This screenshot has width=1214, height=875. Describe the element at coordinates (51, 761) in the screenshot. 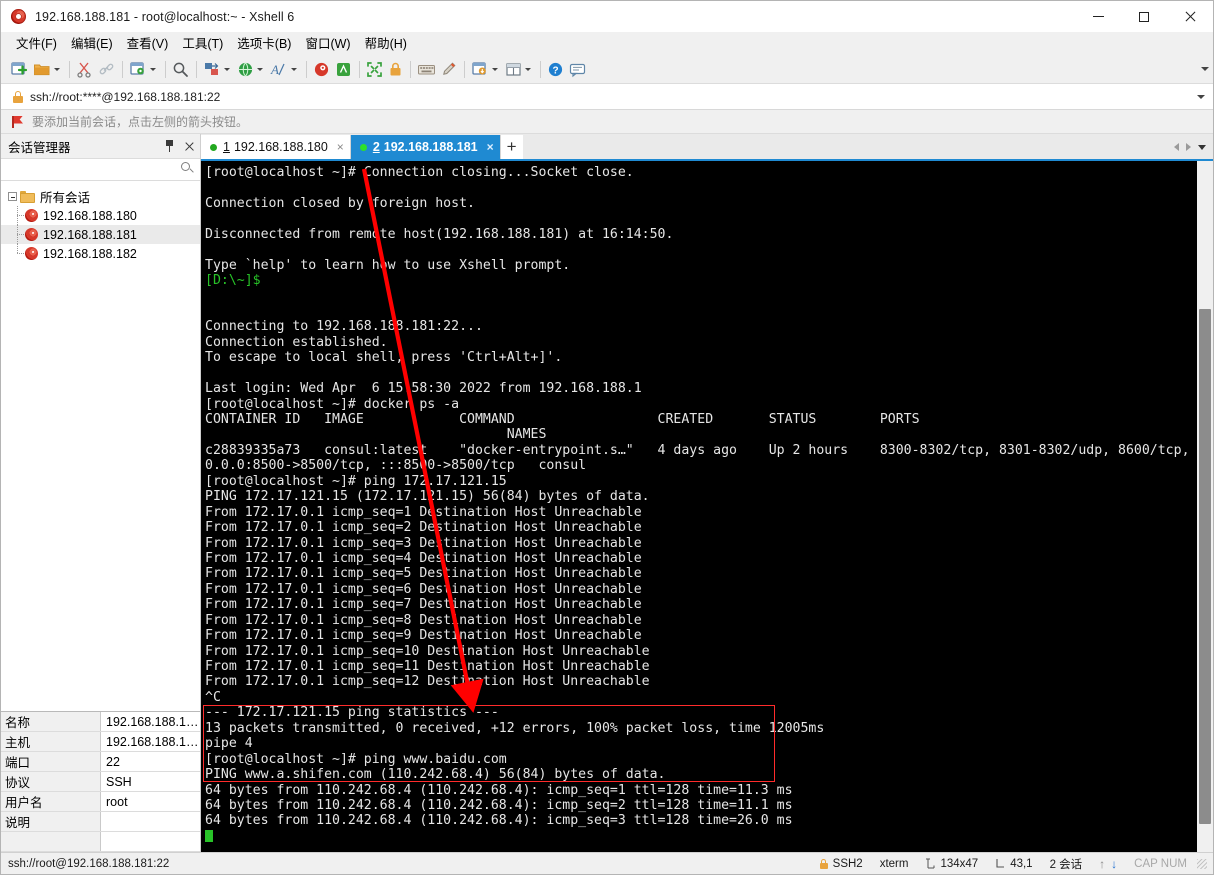

I see `property-key: 端口` at that location.